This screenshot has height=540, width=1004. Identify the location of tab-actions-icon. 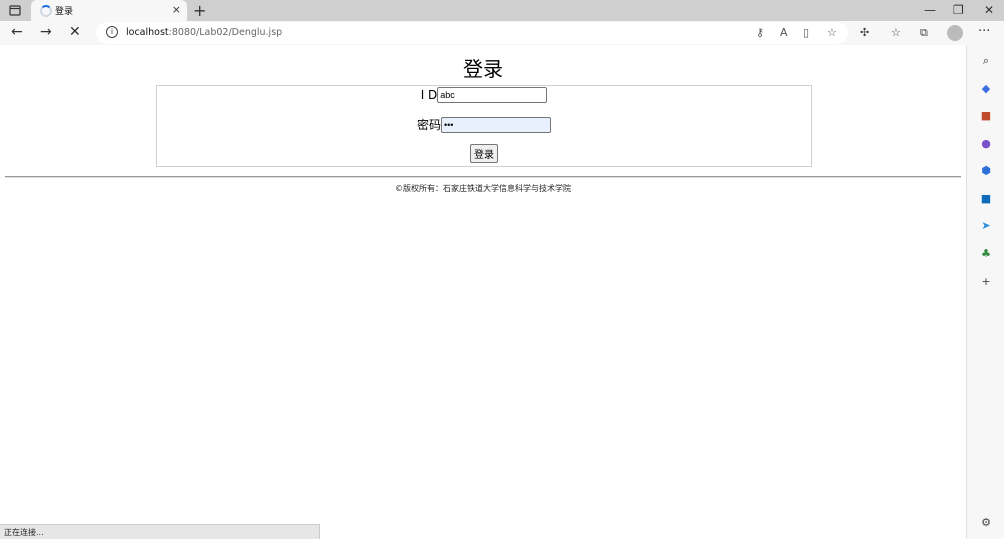
(15, 11).